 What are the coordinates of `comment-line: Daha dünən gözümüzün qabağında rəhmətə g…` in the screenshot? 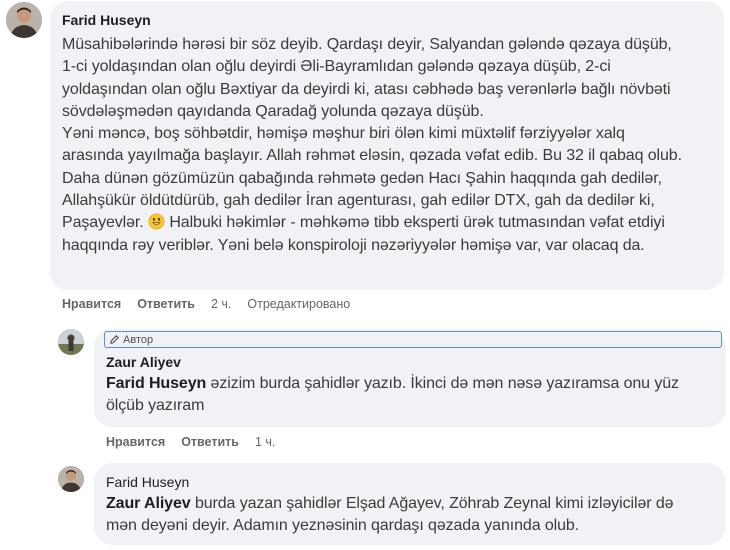 It's located at (362, 178).